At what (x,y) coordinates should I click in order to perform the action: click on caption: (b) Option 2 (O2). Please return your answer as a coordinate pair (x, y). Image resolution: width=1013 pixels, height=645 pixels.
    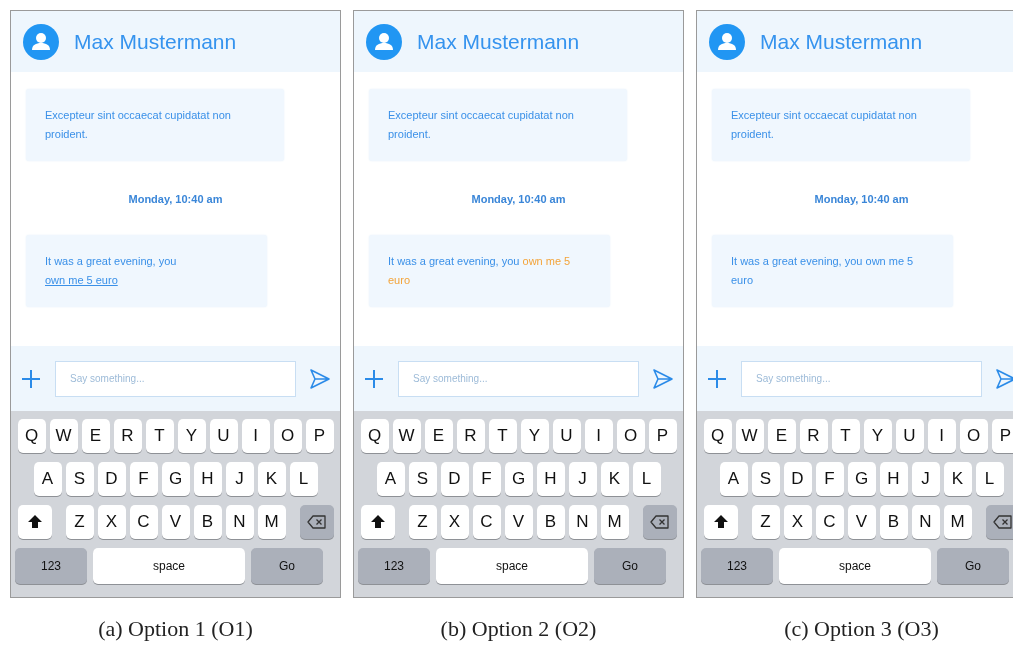
    Looking at the image, I should click on (518, 629).